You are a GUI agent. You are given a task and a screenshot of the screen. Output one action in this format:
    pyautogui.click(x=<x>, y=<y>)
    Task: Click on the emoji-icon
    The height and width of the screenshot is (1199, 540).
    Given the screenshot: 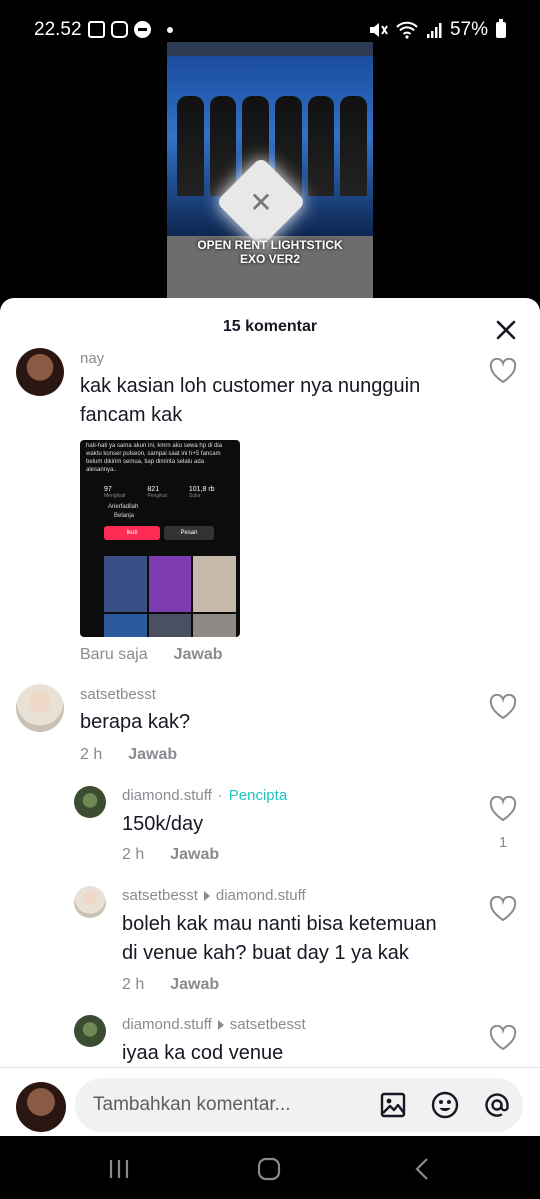 What is the action you would take?
    pyautogui.click(x=445, y=1105)
    